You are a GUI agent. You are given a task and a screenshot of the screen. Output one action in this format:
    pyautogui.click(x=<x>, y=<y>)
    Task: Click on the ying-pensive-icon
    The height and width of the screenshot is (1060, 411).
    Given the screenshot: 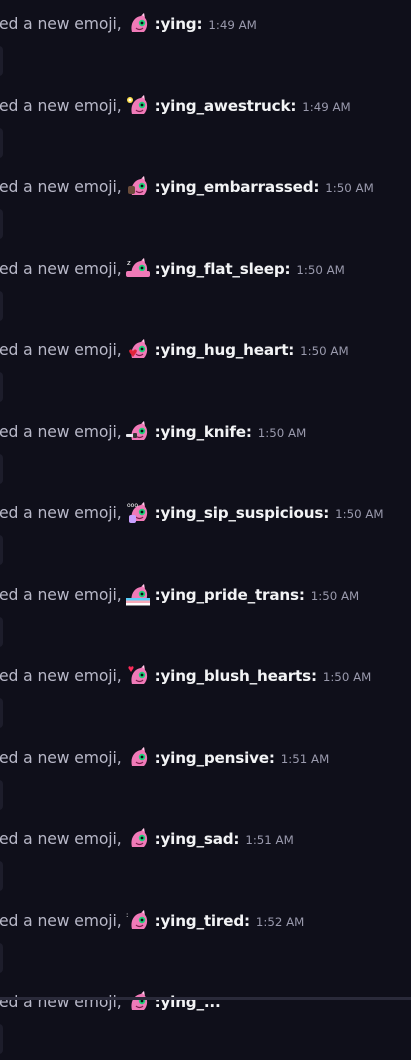 What is the action you would take?
    pyautogui.click(x=138, y=758)
    